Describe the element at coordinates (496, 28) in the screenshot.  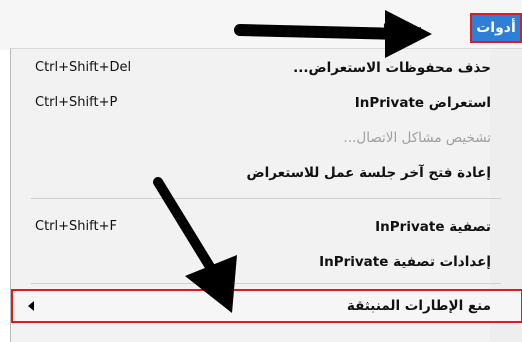
I see `menu-tab-tools: أدوات` at that location.